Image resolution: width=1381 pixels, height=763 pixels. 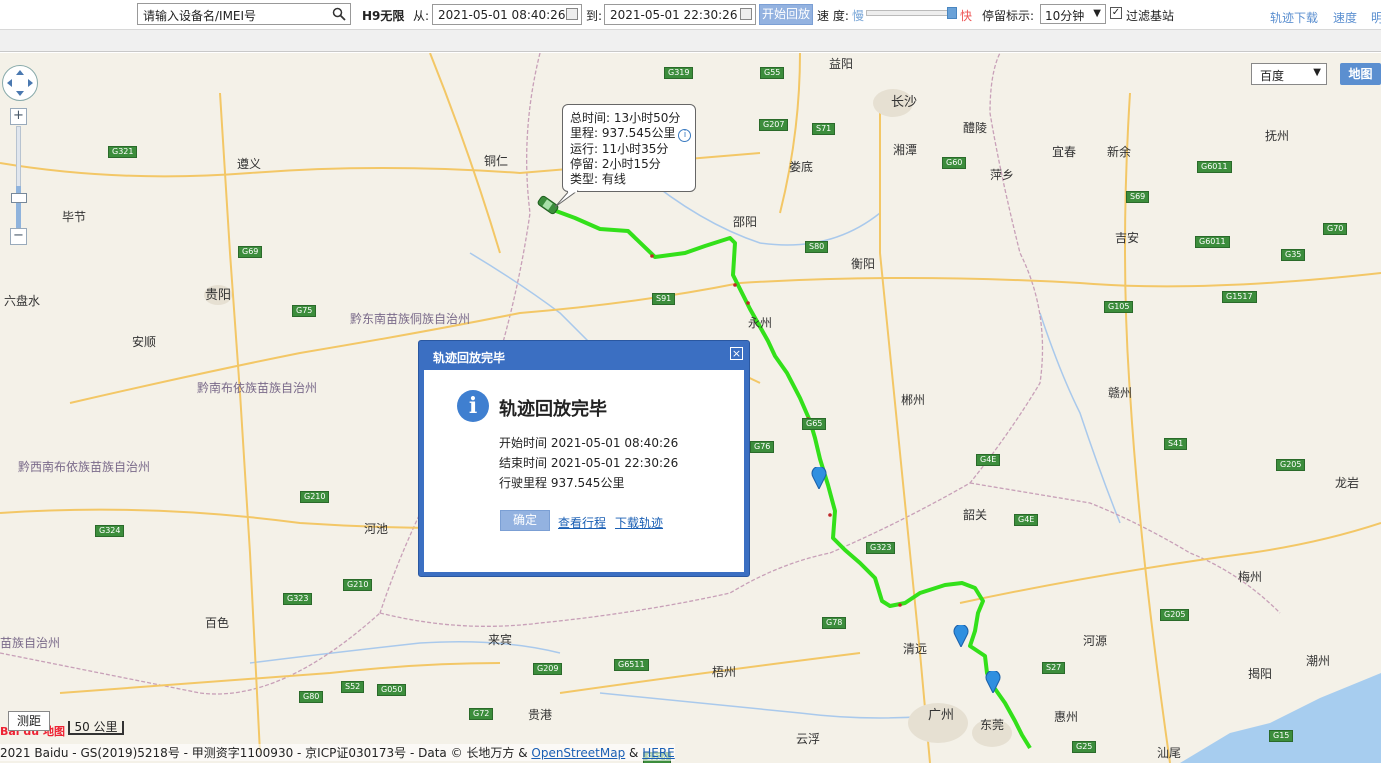 I want to click on city-label: 贵阳, so click(x=218, y=295).